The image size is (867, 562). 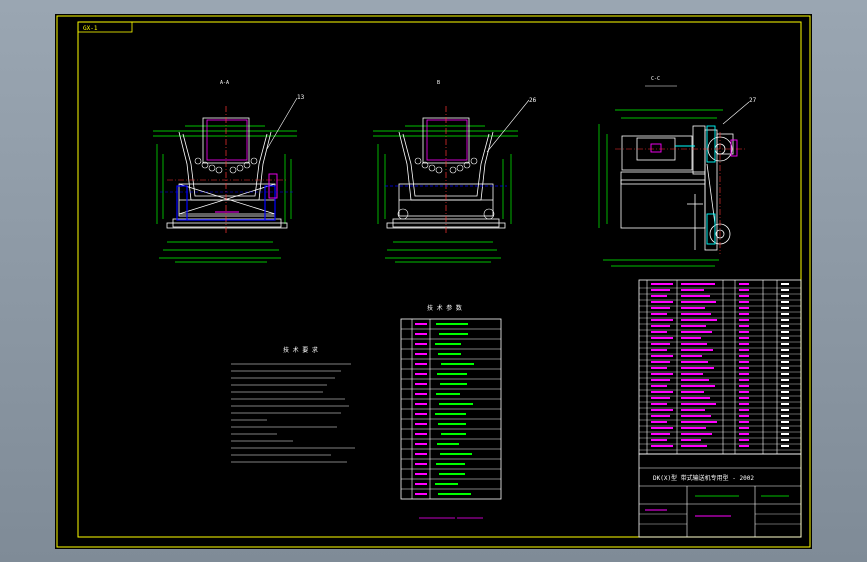 What do you see at coordinates (720, 367) in the screenshot?
I see `parts-list` at bounding box center [720, 367].